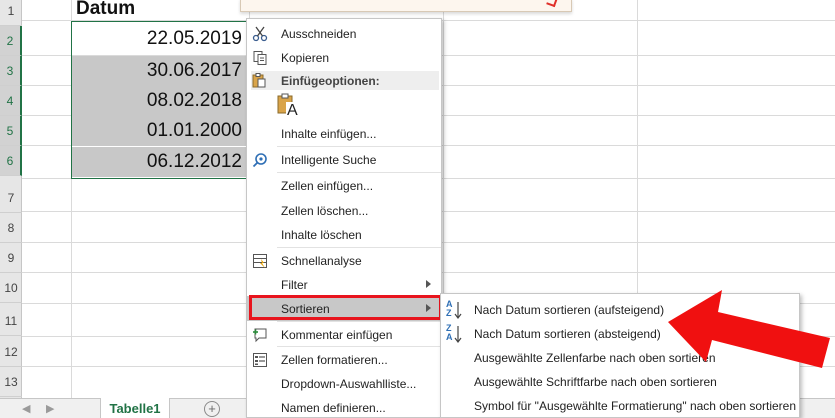 This screenshot has width=835, height=418. What do you see at coordinates (260, 34) in the screenshot?
I see `scissors-icon` at bounding box center [260, 34].